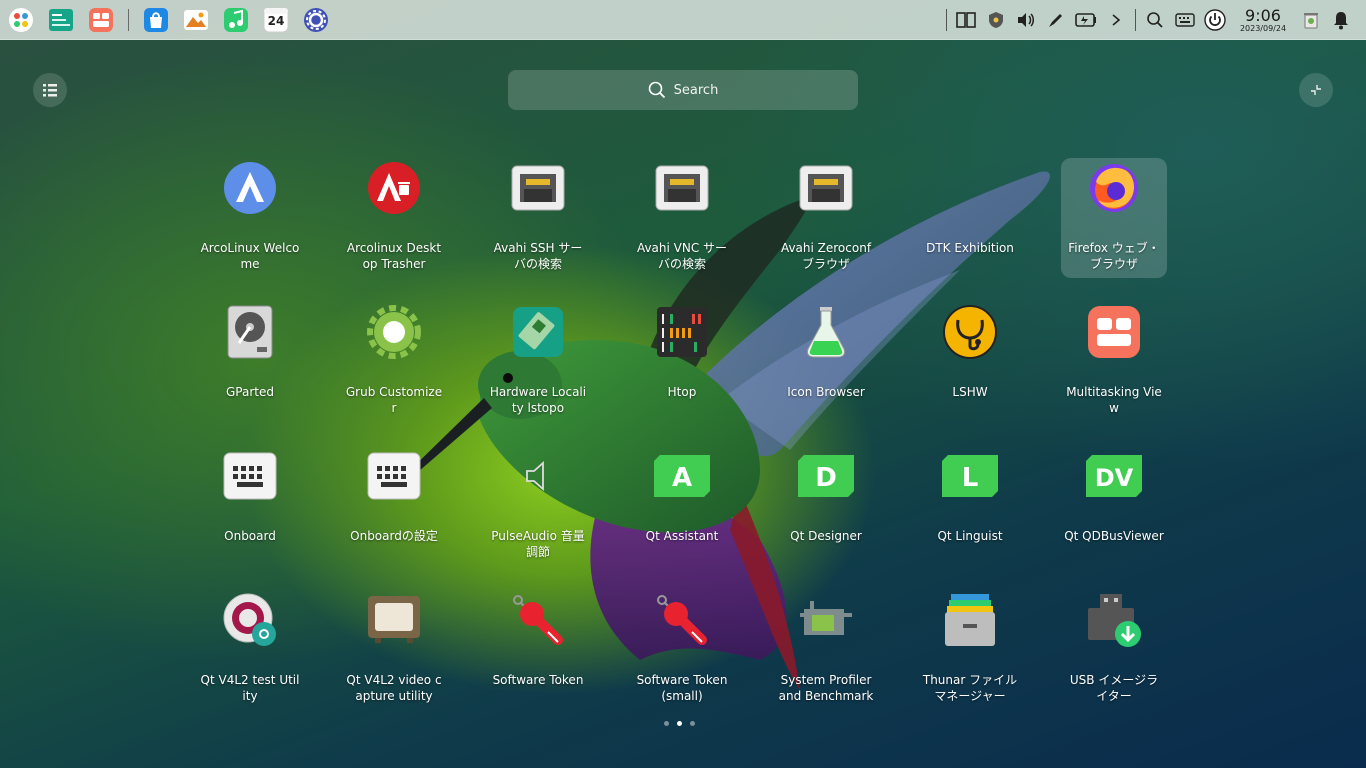 This screenshot has height=768, width=1366. What do you see at coordinates (250, 650) in the screenshot?
I see `app-tile: Qt V4L2 test Utility` at bounding box center [250, 650].